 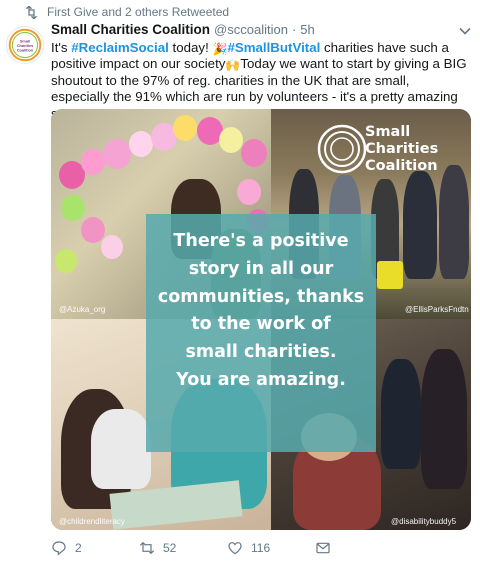 What do you see at coordinates (183, 548) in the screenshot?
I see `retweet-button: 52` at bounding box center [183, 548].